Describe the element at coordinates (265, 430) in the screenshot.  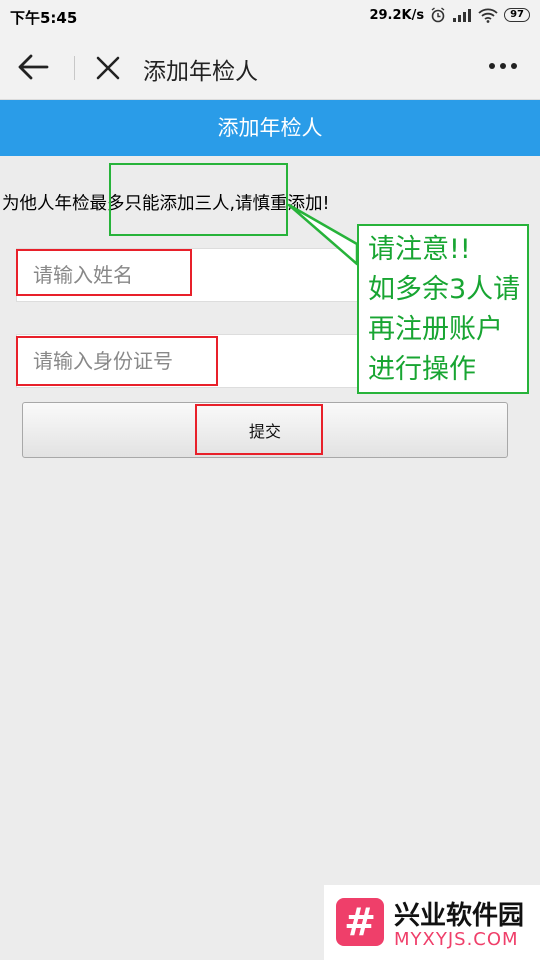
I see `submit-button: 提交` at that location.